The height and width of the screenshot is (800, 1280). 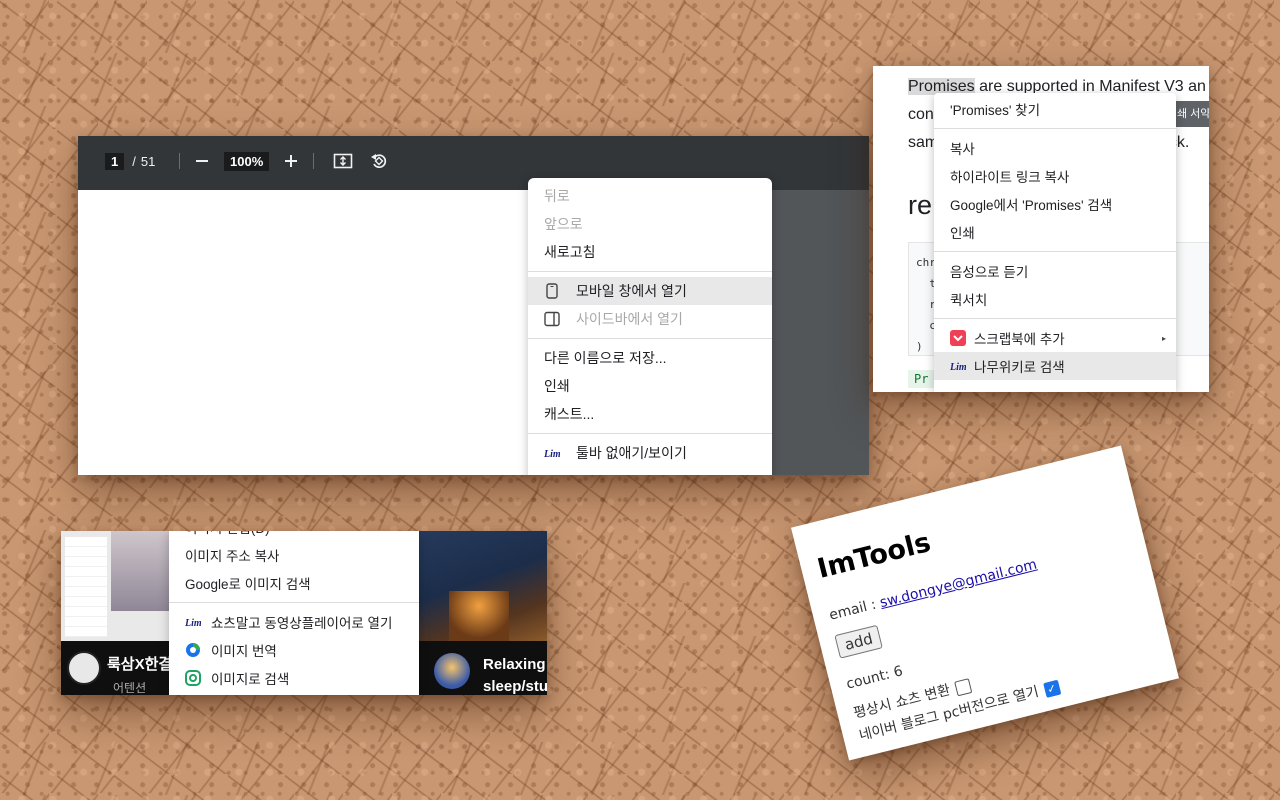 I want to click on menu-item-open-mobile: 모바일 창에서 열기, so click(x=650, y=291).